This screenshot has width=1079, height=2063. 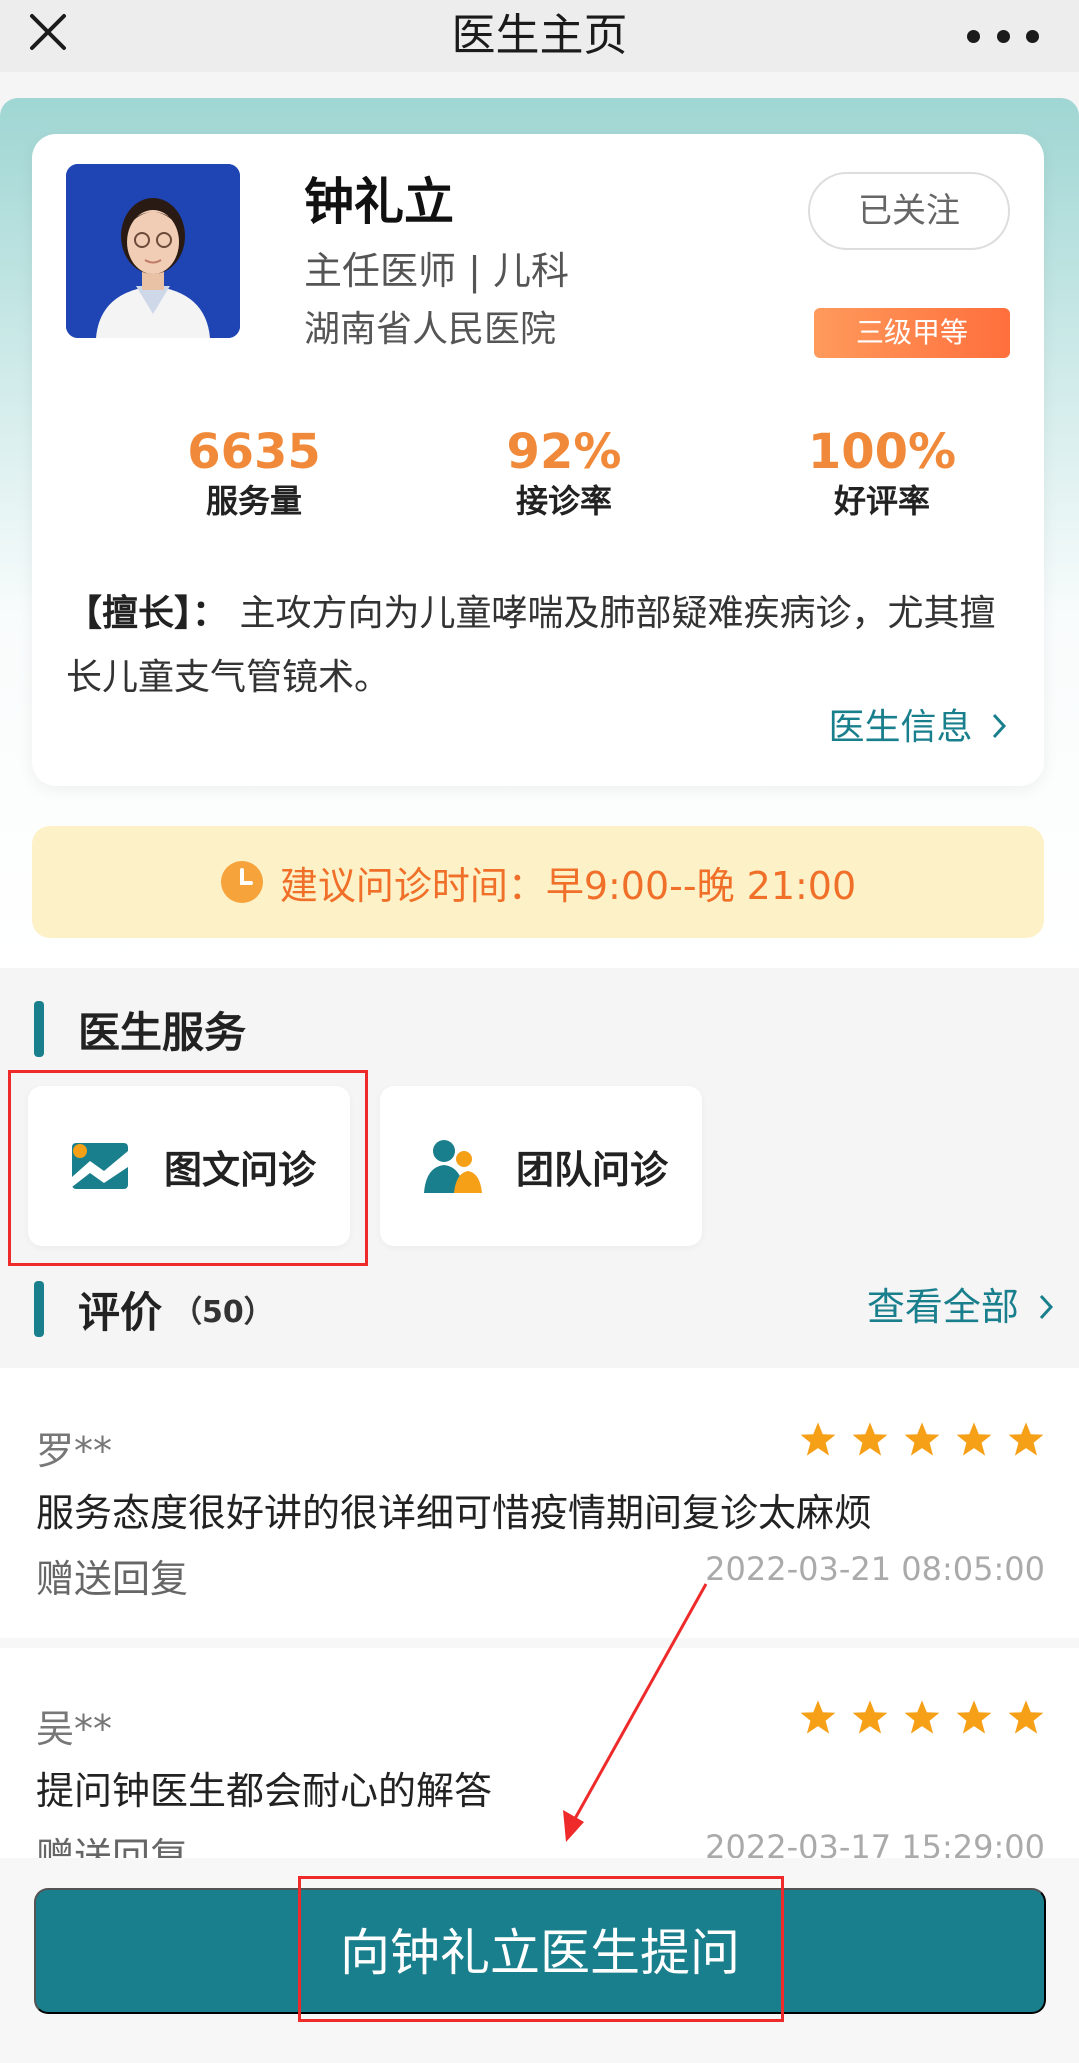 What do you see at coordinates (223, 1312) in the screenshot?
I see `reviews-count: （50）` at bounding box center [223, 1312].